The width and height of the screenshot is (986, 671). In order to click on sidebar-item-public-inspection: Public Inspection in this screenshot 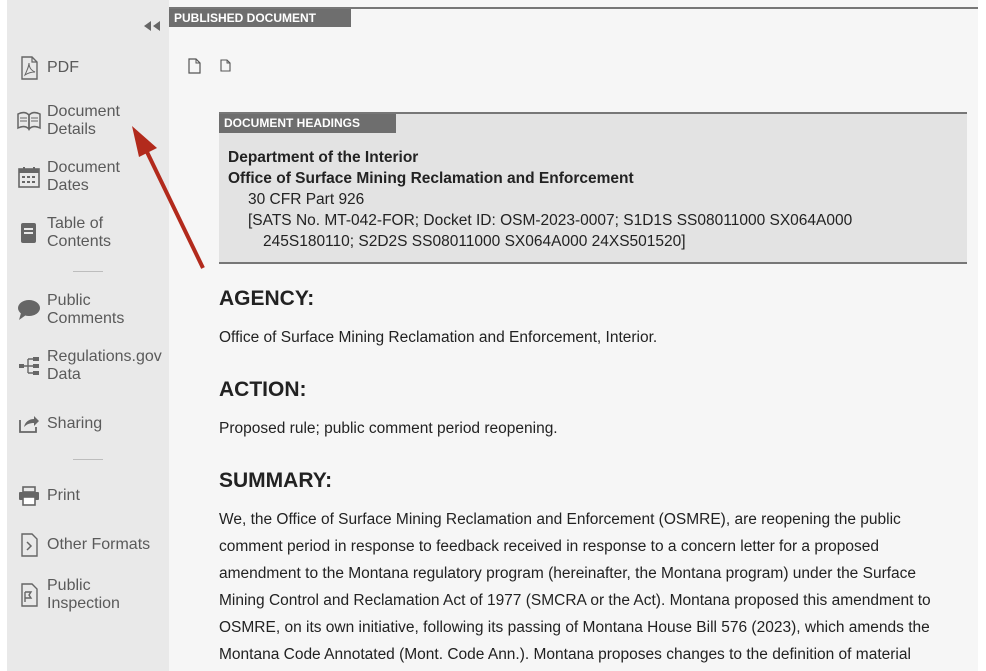, I will do `click(68, 595)`.